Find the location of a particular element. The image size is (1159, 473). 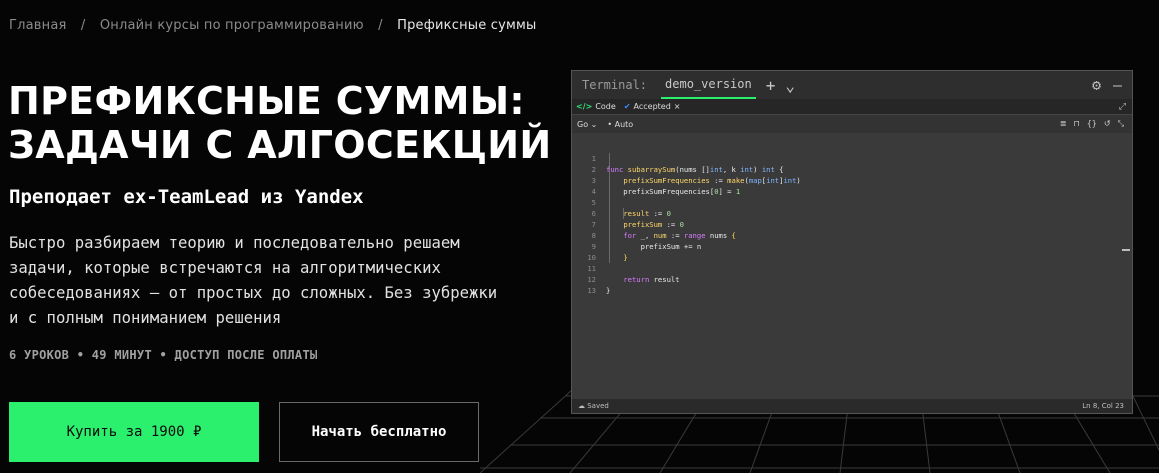

code-line: 5 result := 0 is located at coordinates (621, 202).